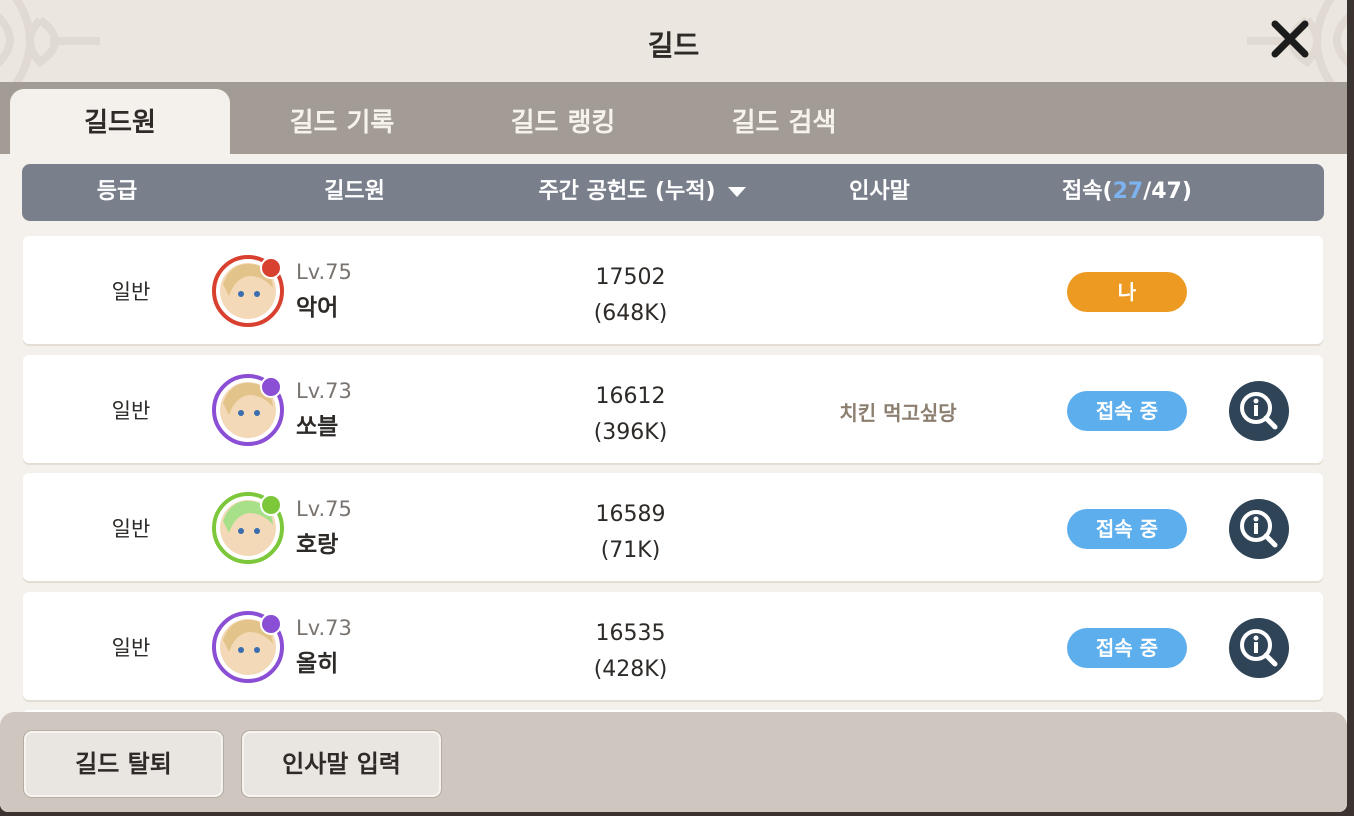  What do you see at coordinates (673, 762) in the screenshot?
I see `bottom-bar: 길드 탈퇴 인사말 입력` at bounding box center [673, 762].